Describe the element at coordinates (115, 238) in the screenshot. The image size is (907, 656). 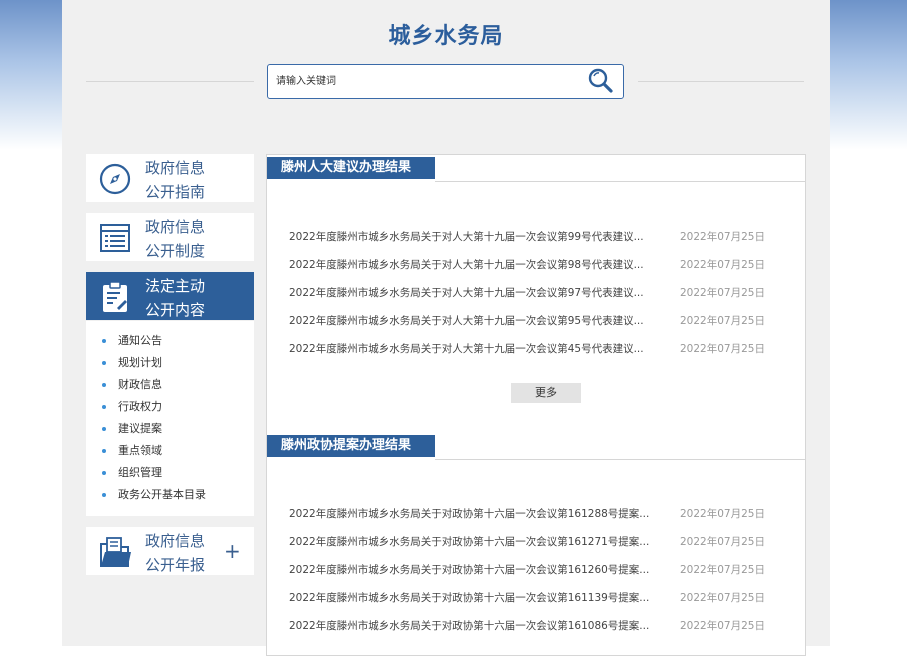
I see `list-document-icon` at that location.